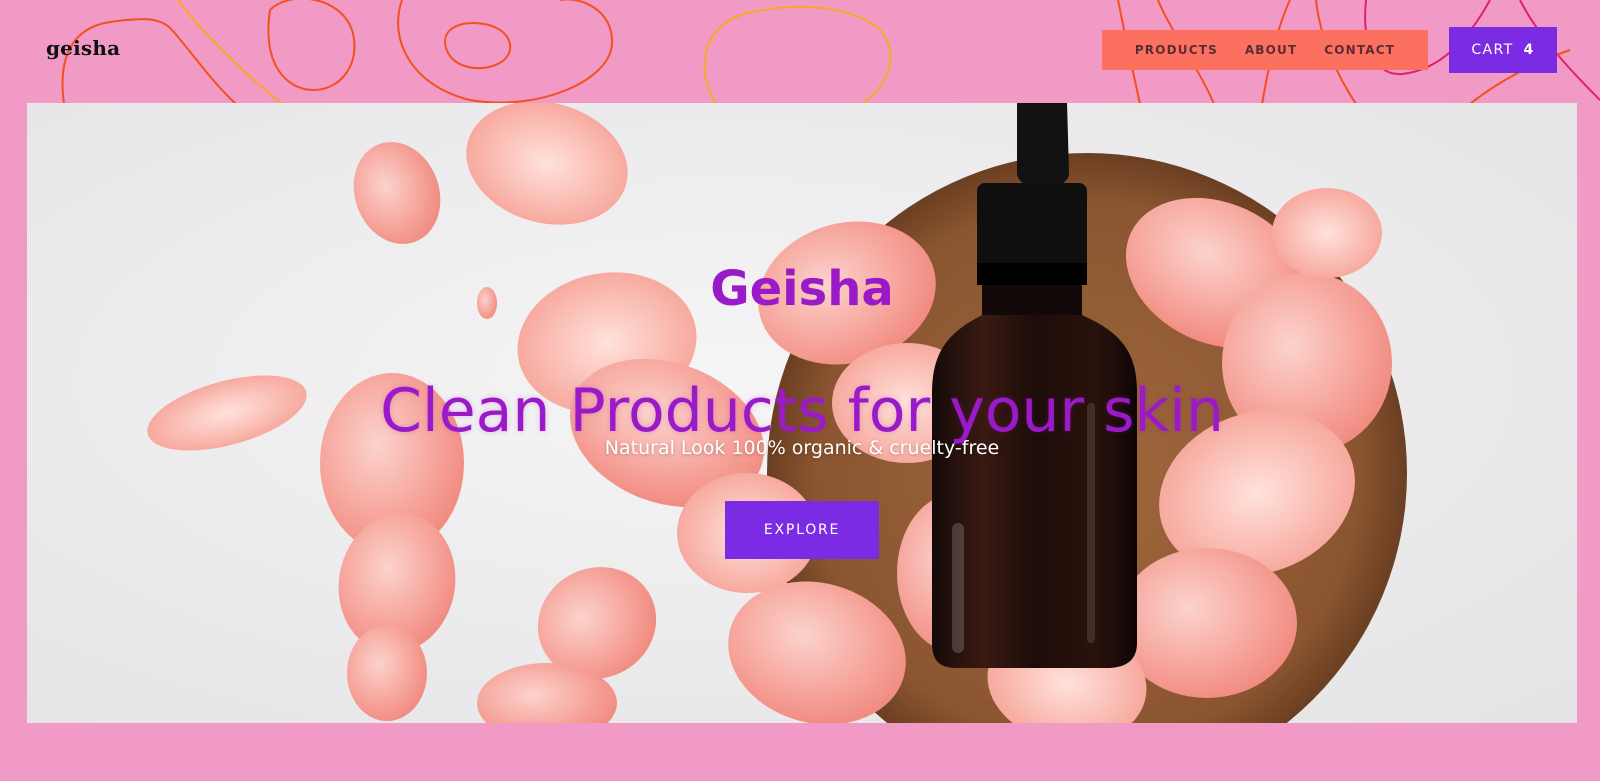  I want to click on hero-heading: Clean Products for your skin, so click(802, 411).